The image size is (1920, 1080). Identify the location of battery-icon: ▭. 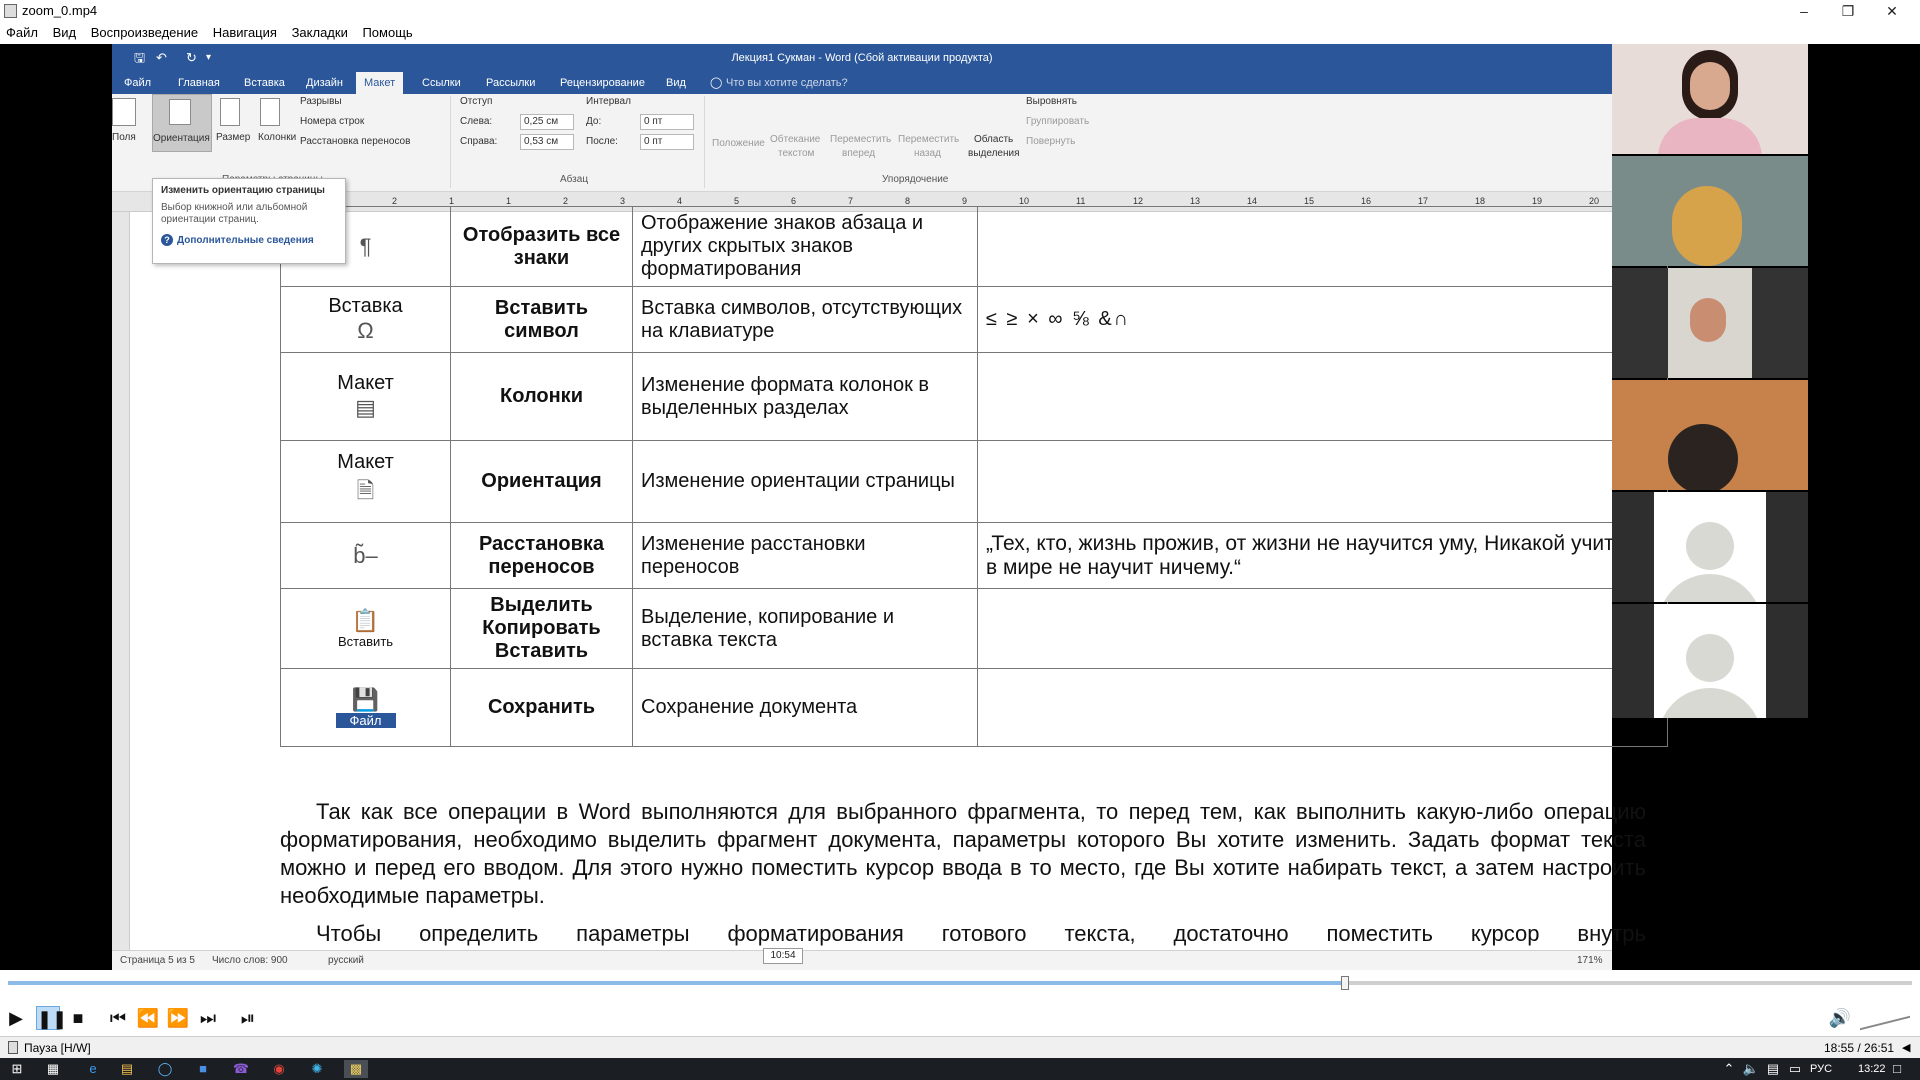
(1795, 1069).